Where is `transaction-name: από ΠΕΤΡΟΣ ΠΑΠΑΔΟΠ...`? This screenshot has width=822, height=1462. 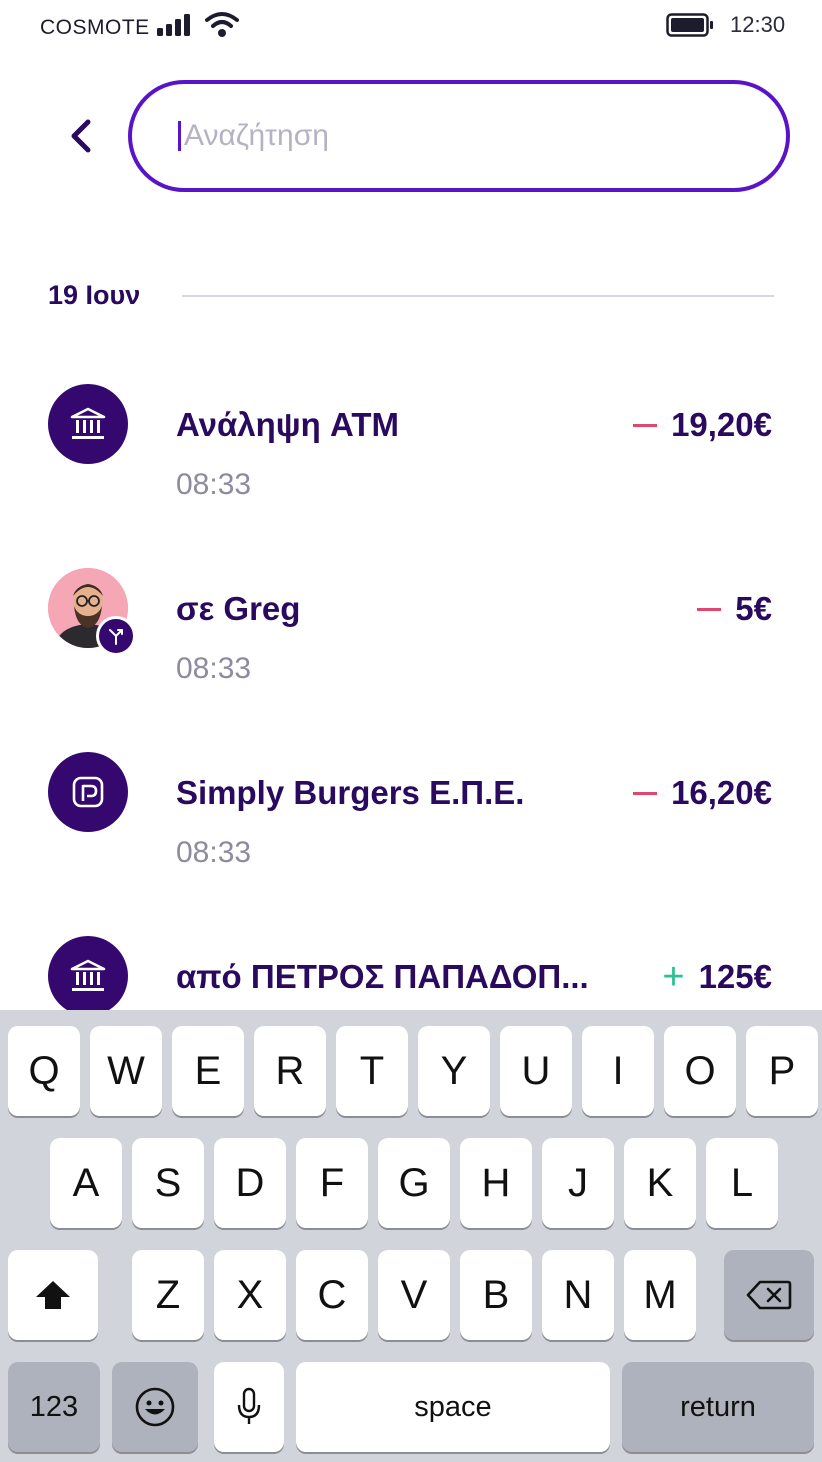 transaction-name: από ΠΕΤΡΟΣ ΠΑΠΑΔΟΠ... is located at coordinates (382, 976).